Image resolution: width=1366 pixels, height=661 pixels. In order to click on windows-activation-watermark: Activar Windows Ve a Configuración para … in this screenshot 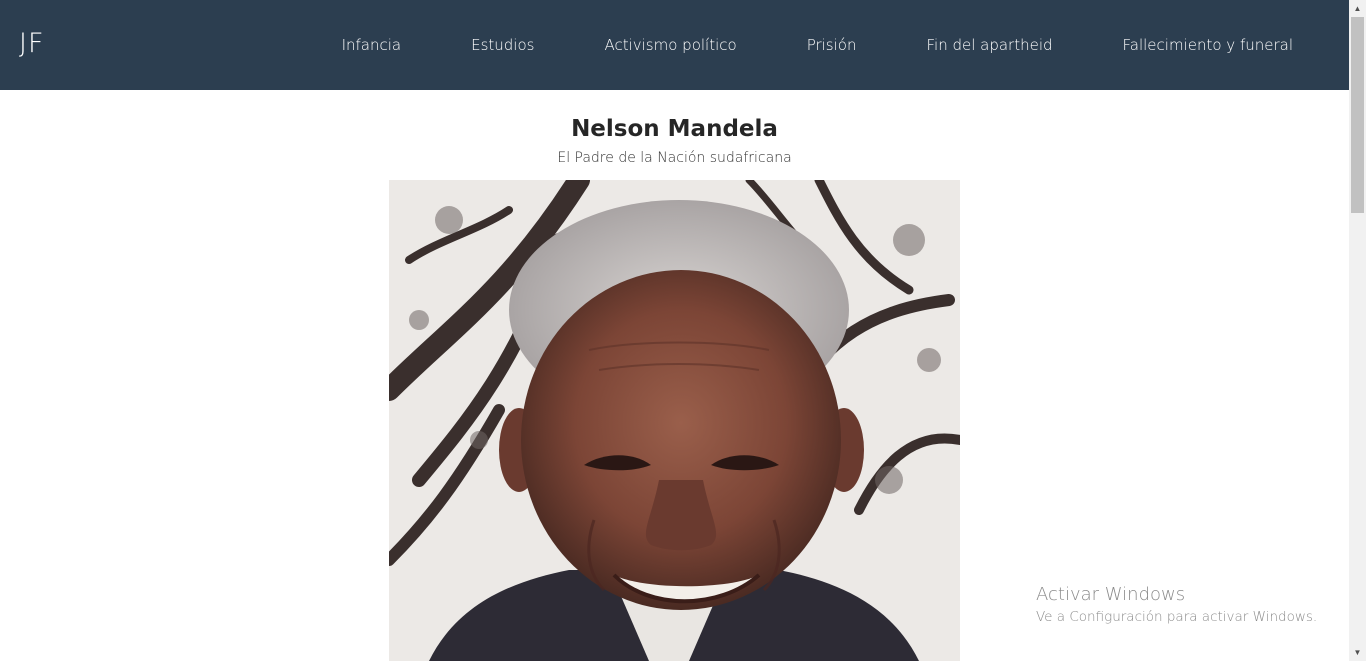, I will do `click(1176, 604)`.